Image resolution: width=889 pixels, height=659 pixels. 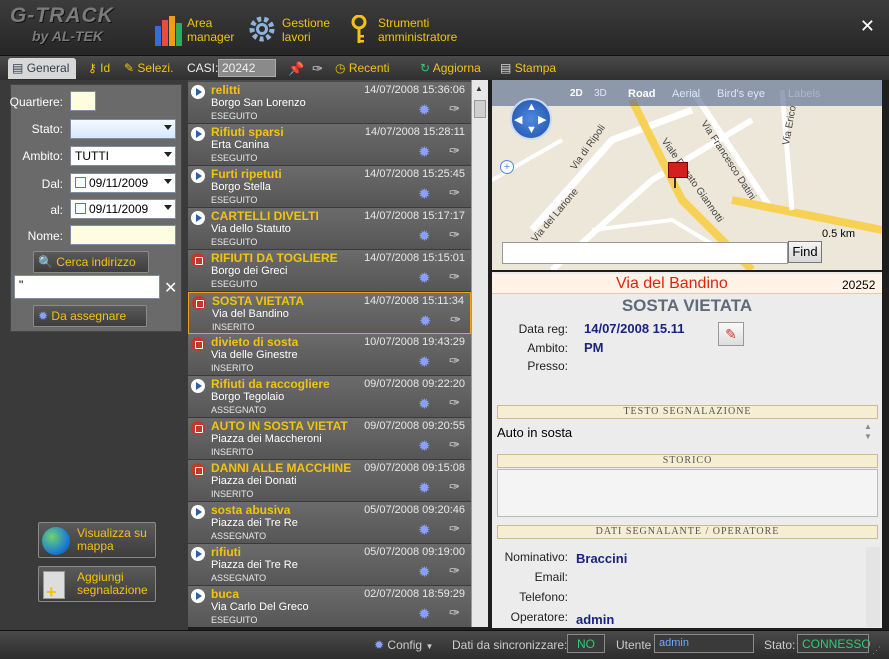 What do you see at coordinates (45, 262) in the screenshot?
I see `search-icon: 🔍` at bounding box center [45, 262].